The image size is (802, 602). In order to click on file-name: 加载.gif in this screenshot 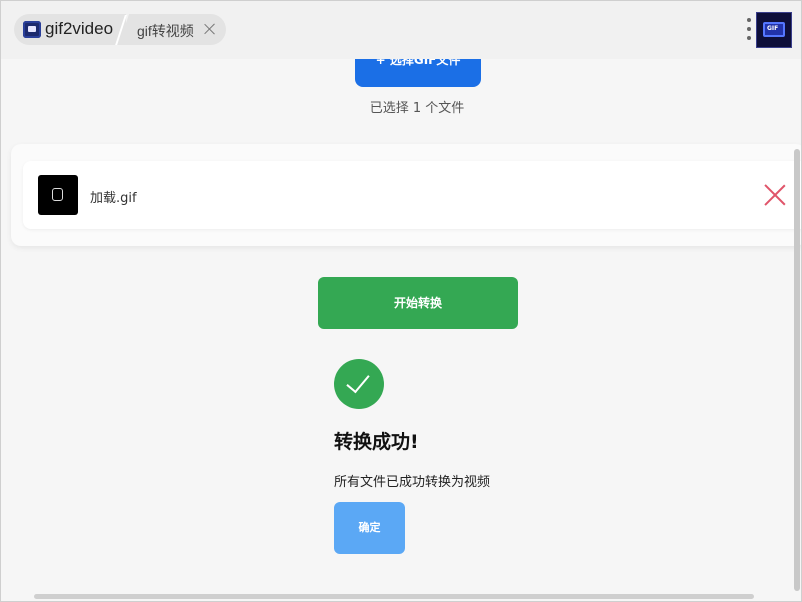, I will do `click(113, 198)`.